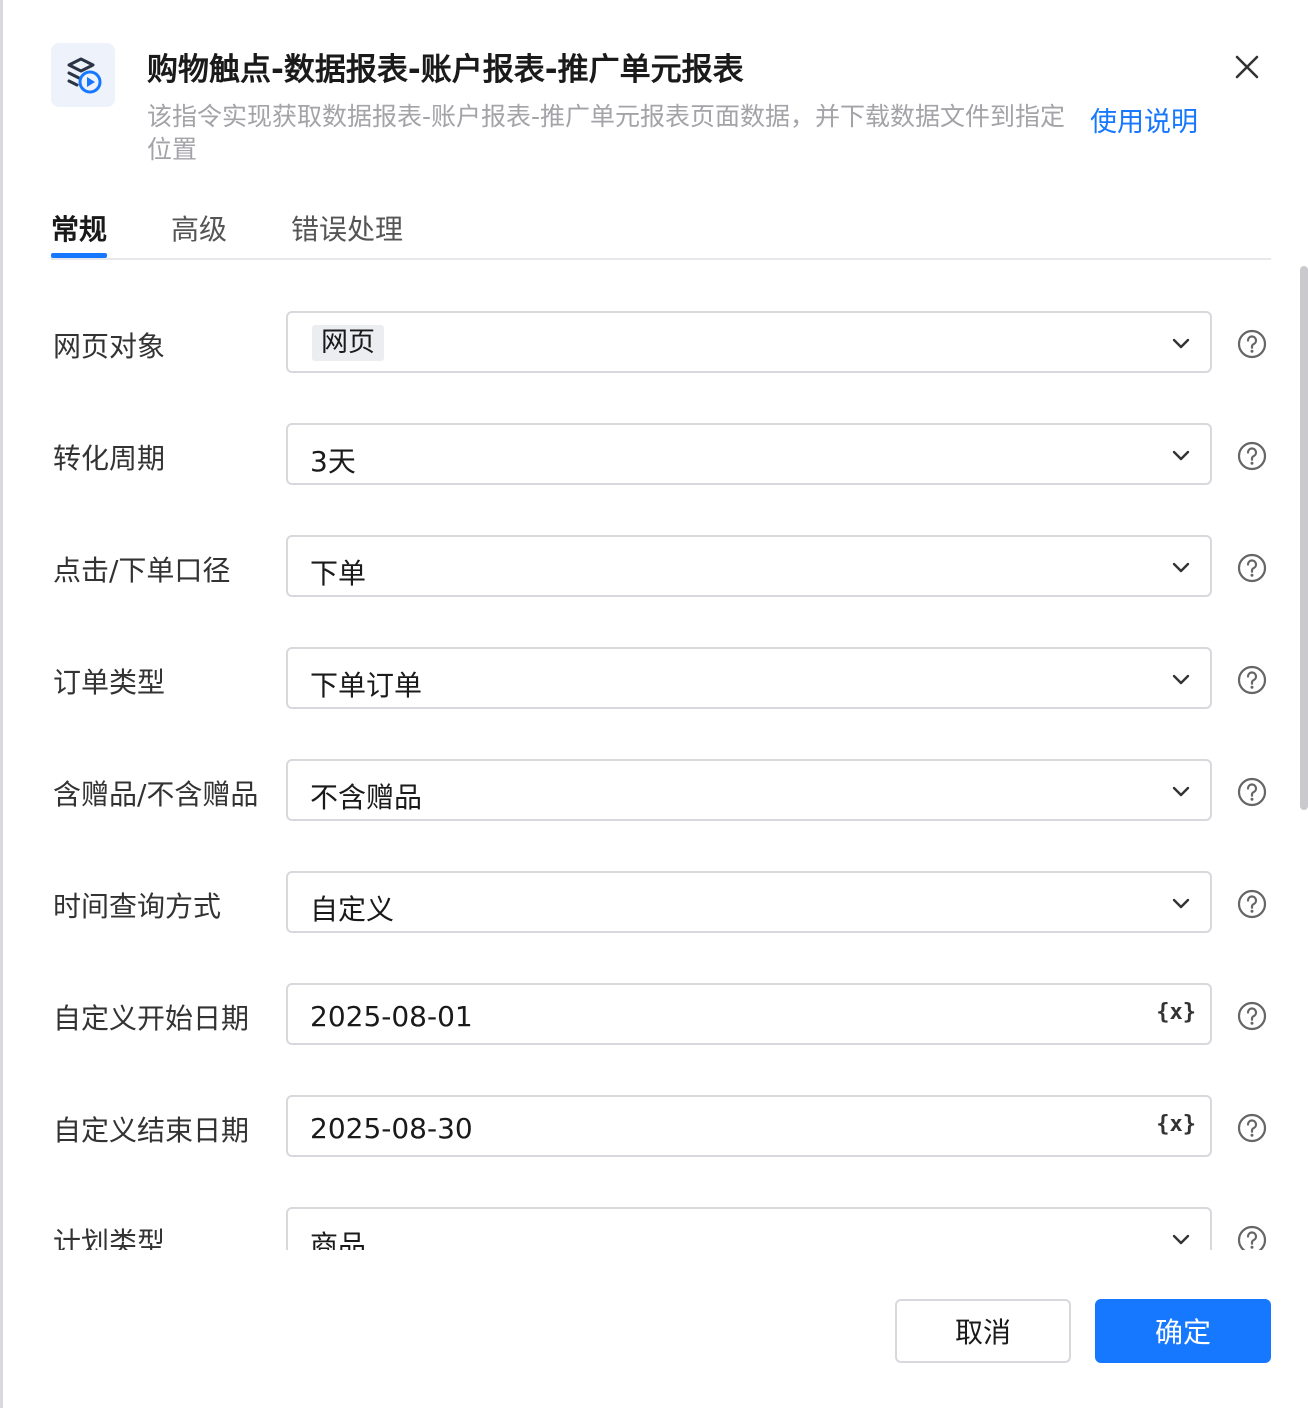 This screenshot has width=1308, height=1408. I want to click on form-row-custom-start-date: 自定义开始日期 2025-08-01 {x}, so click(654, 1015).